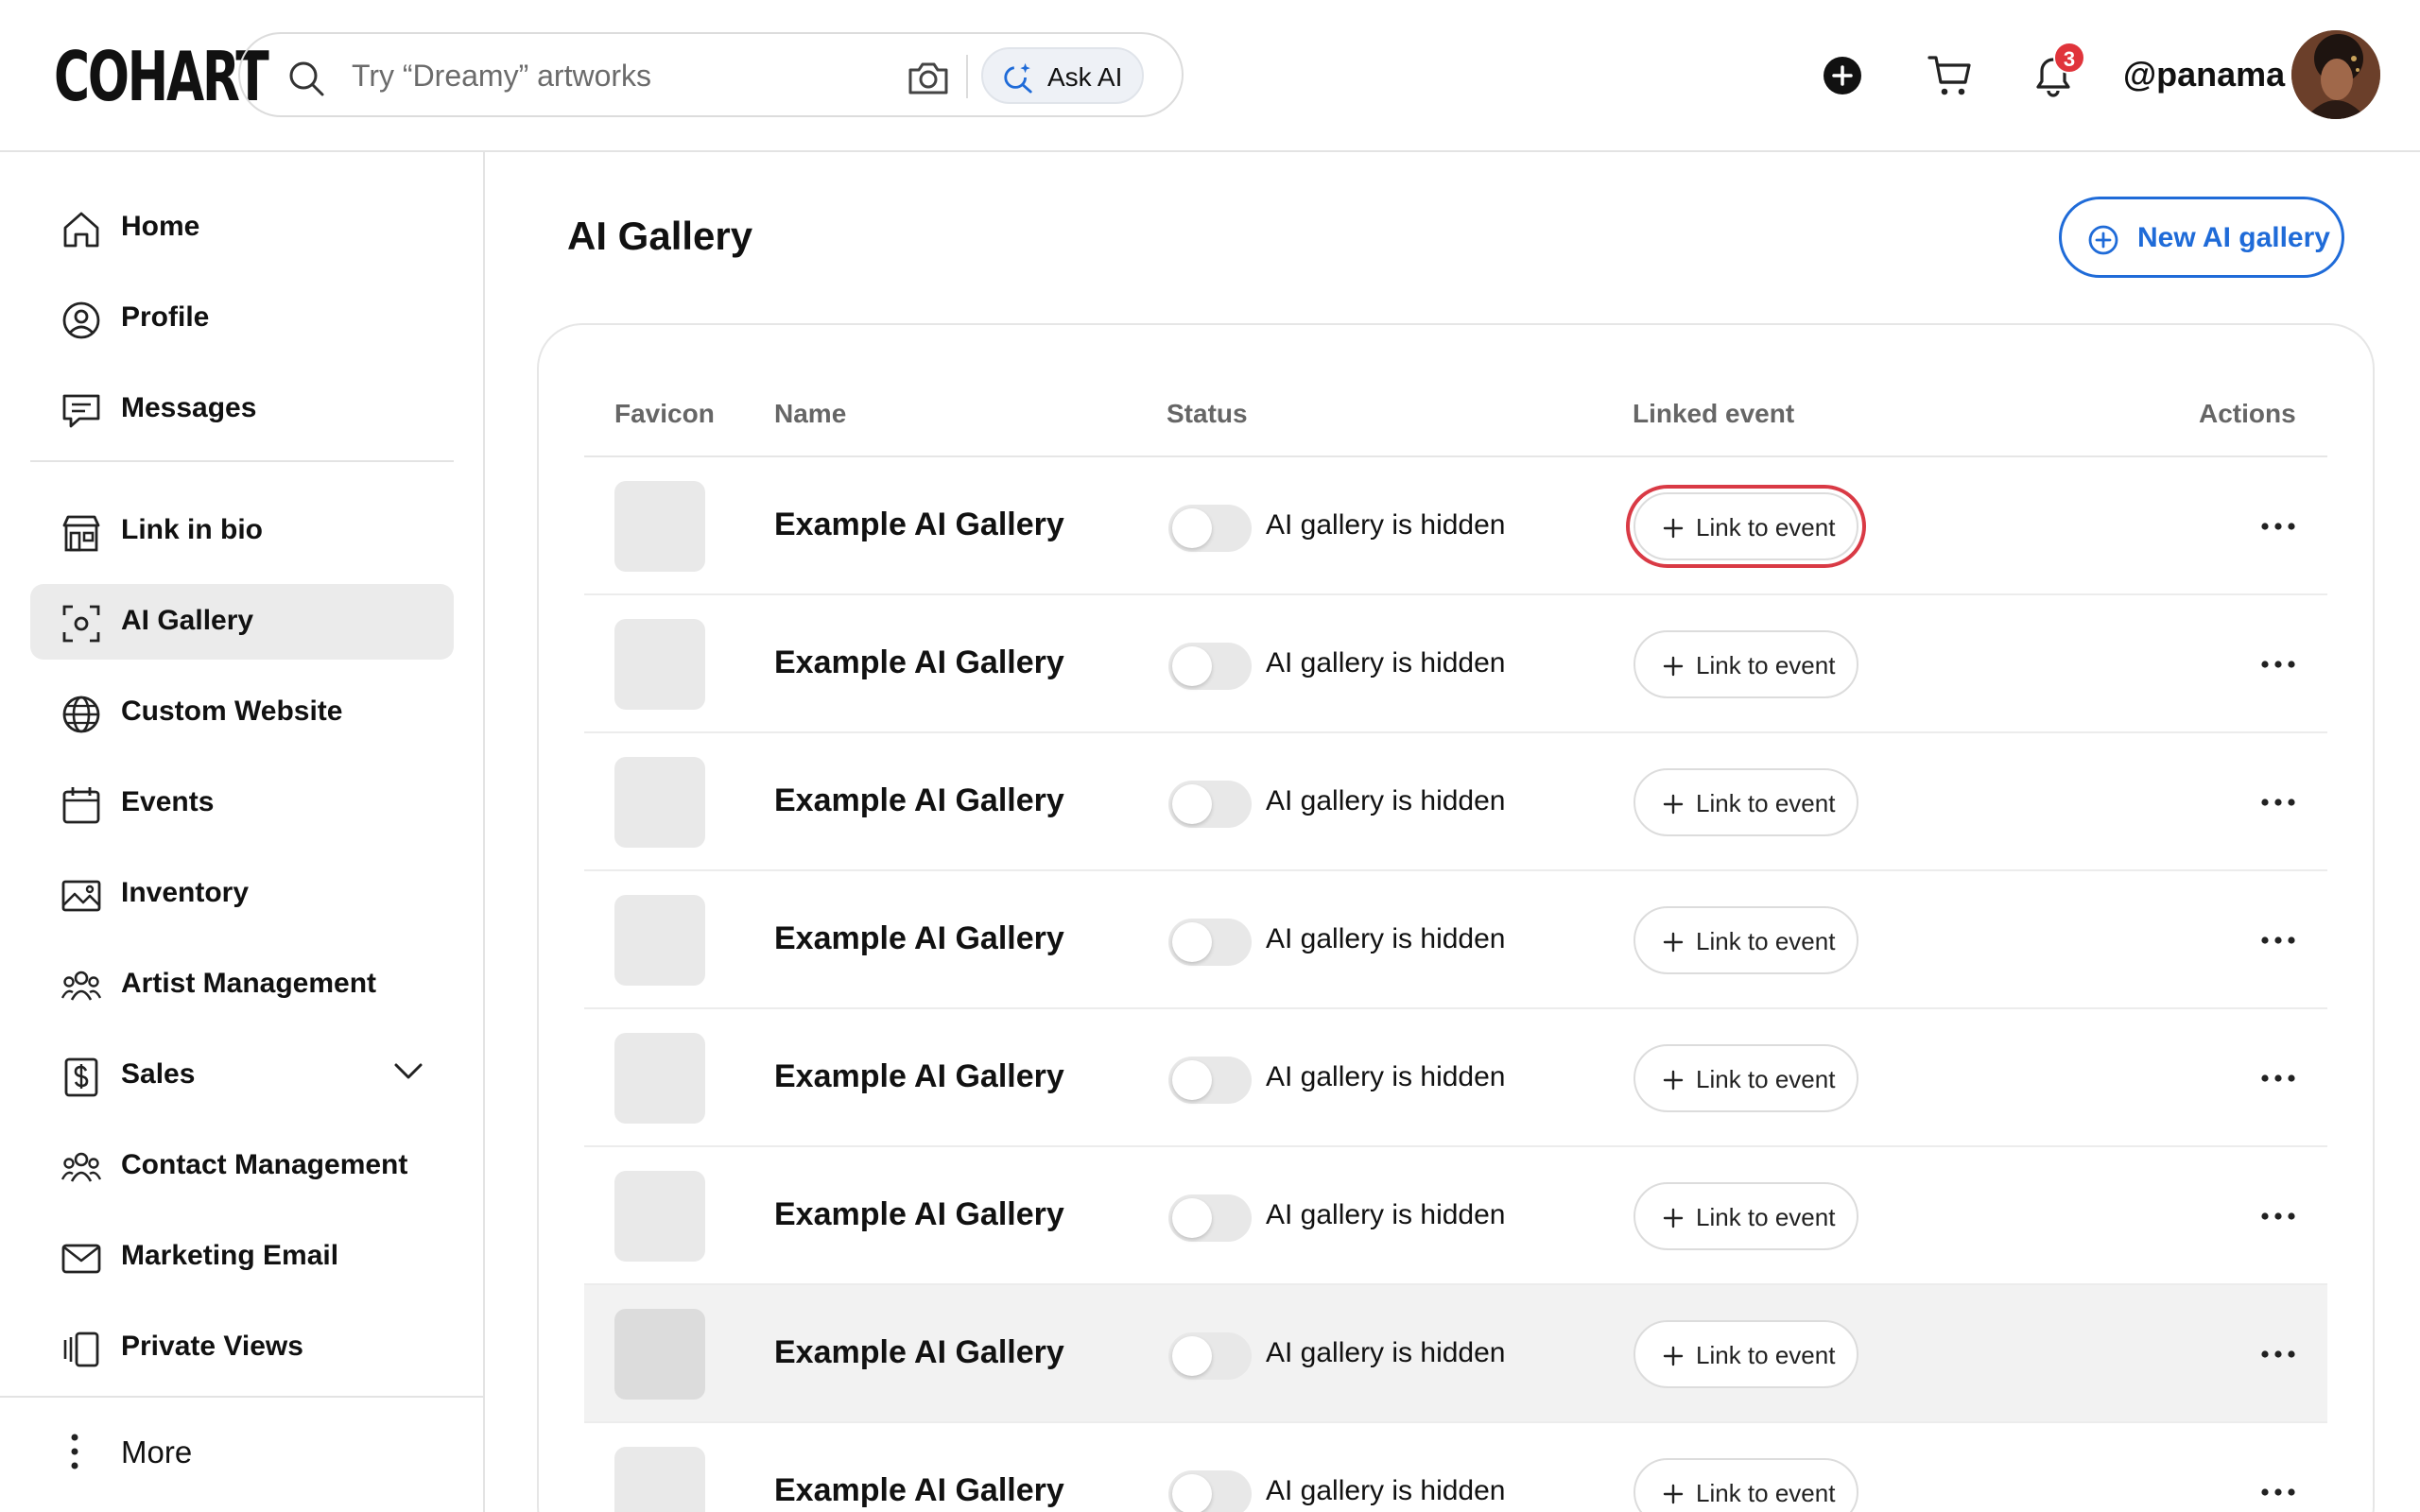 The width and height of the screenshot is (2420, 1512). Describe the element at coordinates (81, 624) in the screenshot. I see `ai-scan-icon` at that location.